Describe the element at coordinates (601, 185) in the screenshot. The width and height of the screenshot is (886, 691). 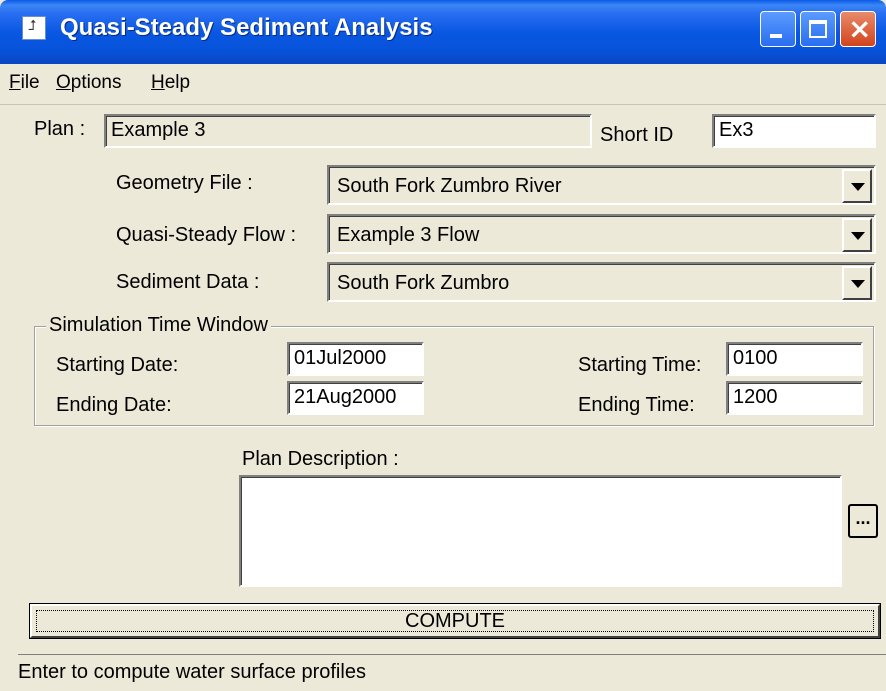
I see `geometry-file-select: South Fork Zumbro River` at that location.